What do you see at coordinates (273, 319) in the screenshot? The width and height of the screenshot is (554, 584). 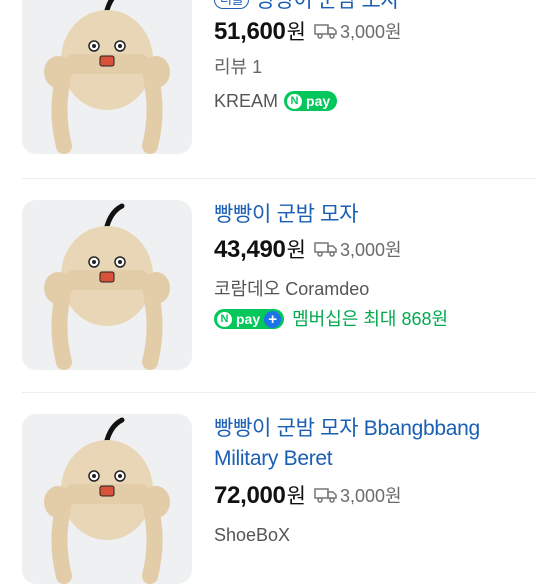 I see `npay-plus-icon: +` at bounding box center [273, 319].